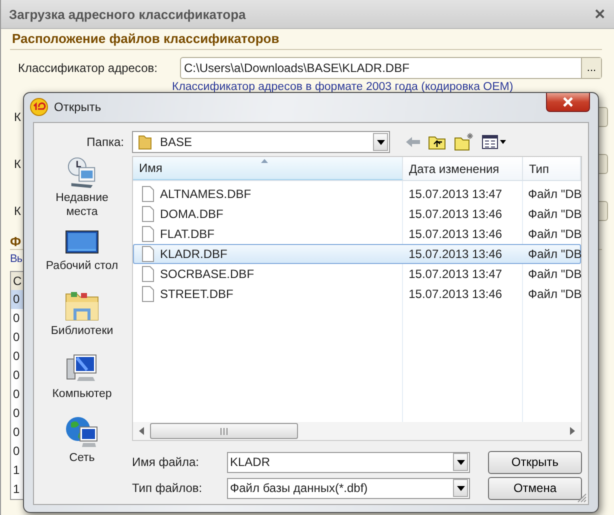 The width and height of the screenshot is (614, 515). I want to click on file-name: STREET.DBF, so click(197, 294).